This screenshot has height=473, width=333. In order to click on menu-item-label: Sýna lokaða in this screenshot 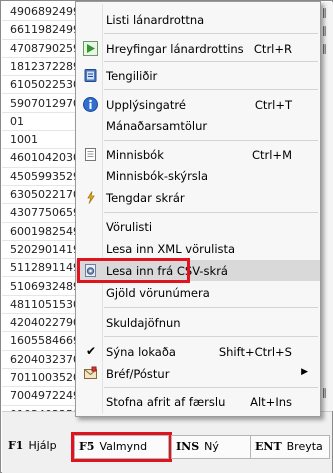, I will do `click(141, 352)`.